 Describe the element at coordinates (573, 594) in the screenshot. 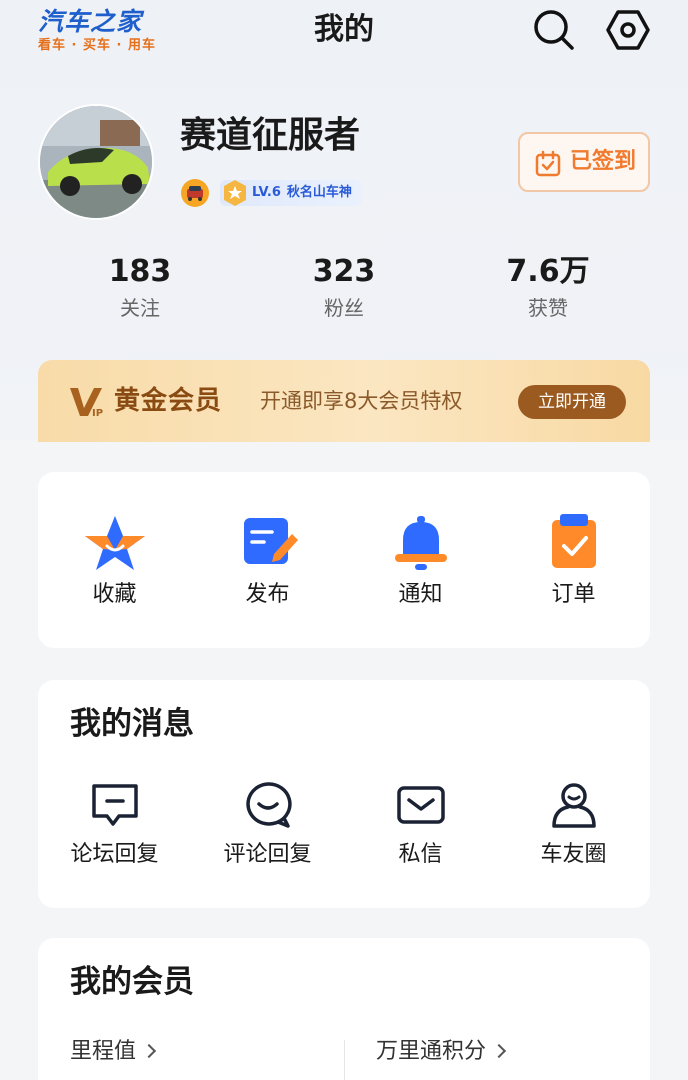

I see `shortcut-label: 订单` at that location.